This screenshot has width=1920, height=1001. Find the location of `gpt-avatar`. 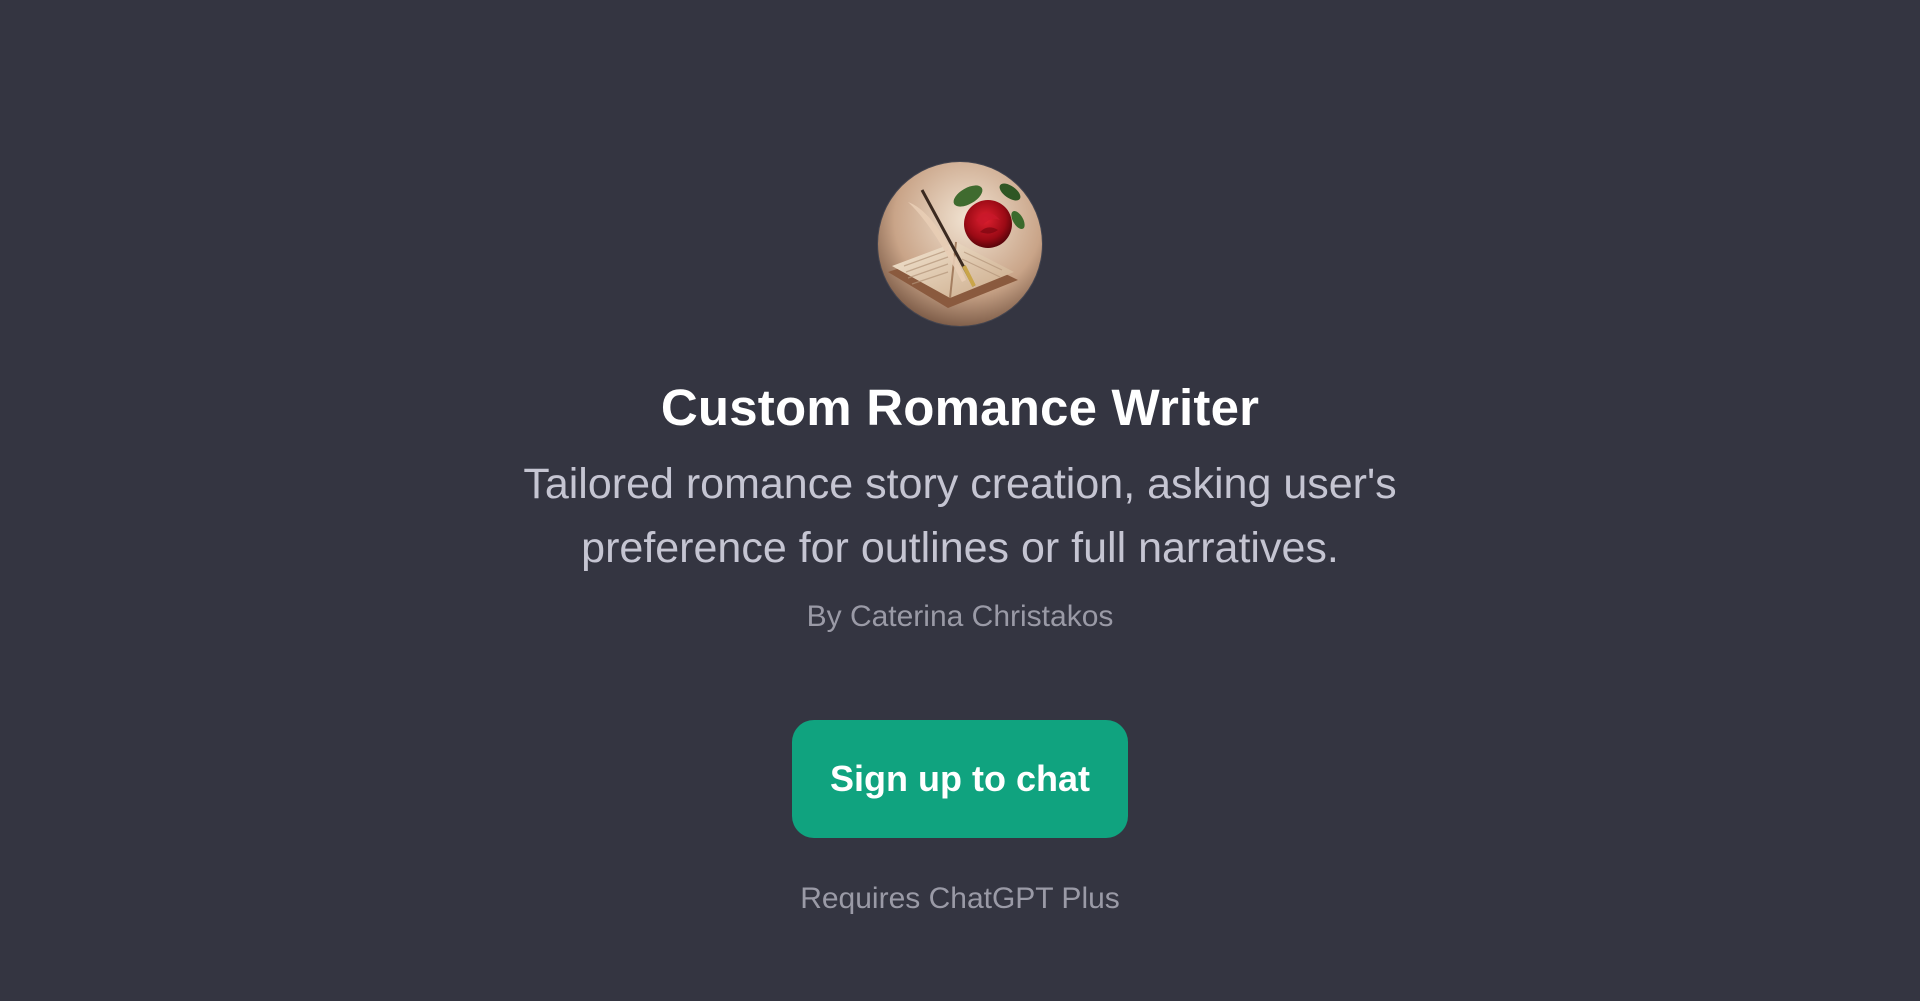

gpt-avatar is located at coordinates (960, 244).